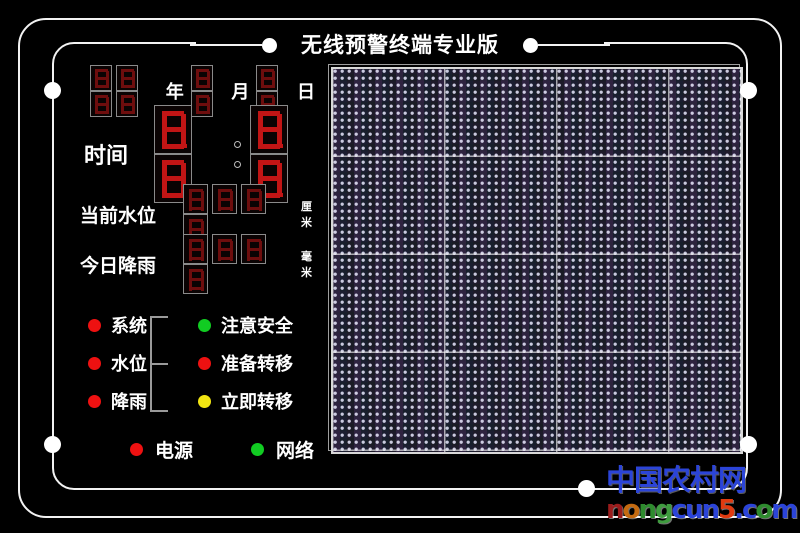  Describe the element at coordinates (94, 401) in the screenshot. I see `rainfall-led-icon` at that location.